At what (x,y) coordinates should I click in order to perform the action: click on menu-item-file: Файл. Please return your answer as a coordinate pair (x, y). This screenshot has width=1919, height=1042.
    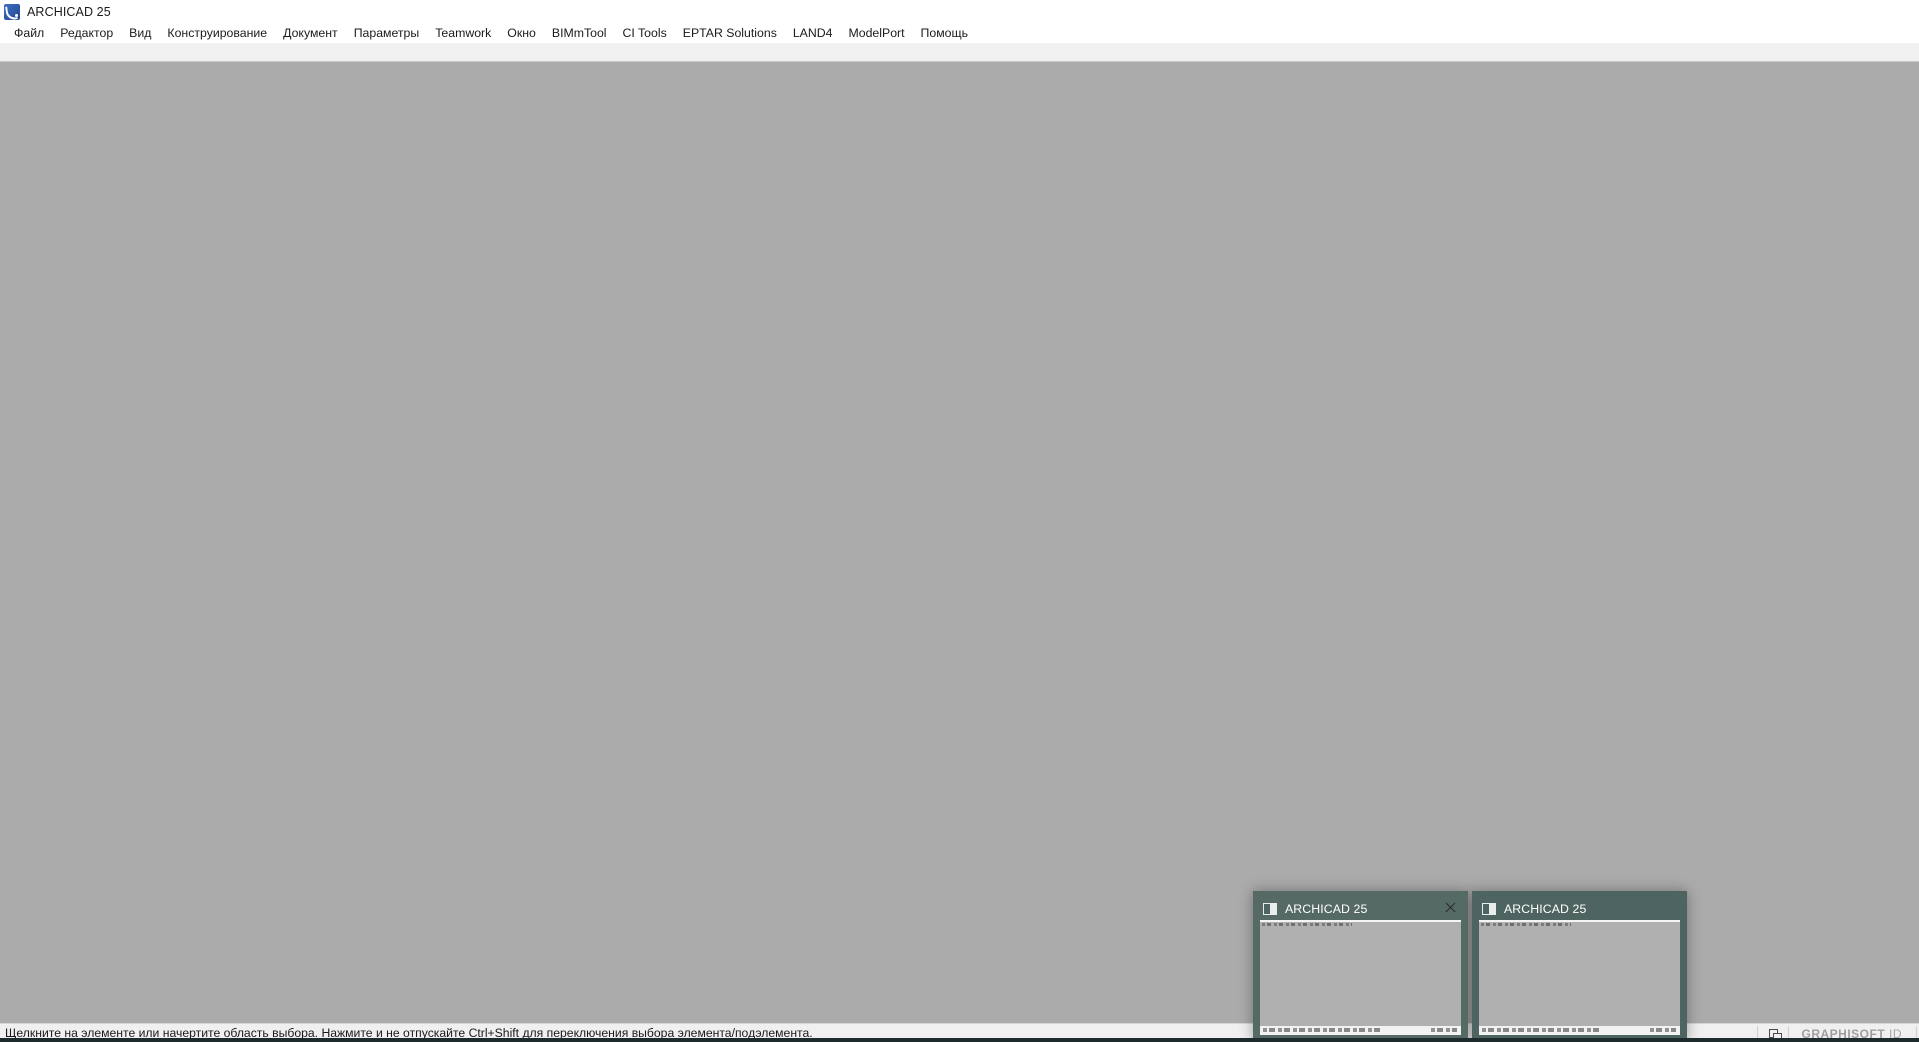
    Looking at the image, I should click on (29, 33).